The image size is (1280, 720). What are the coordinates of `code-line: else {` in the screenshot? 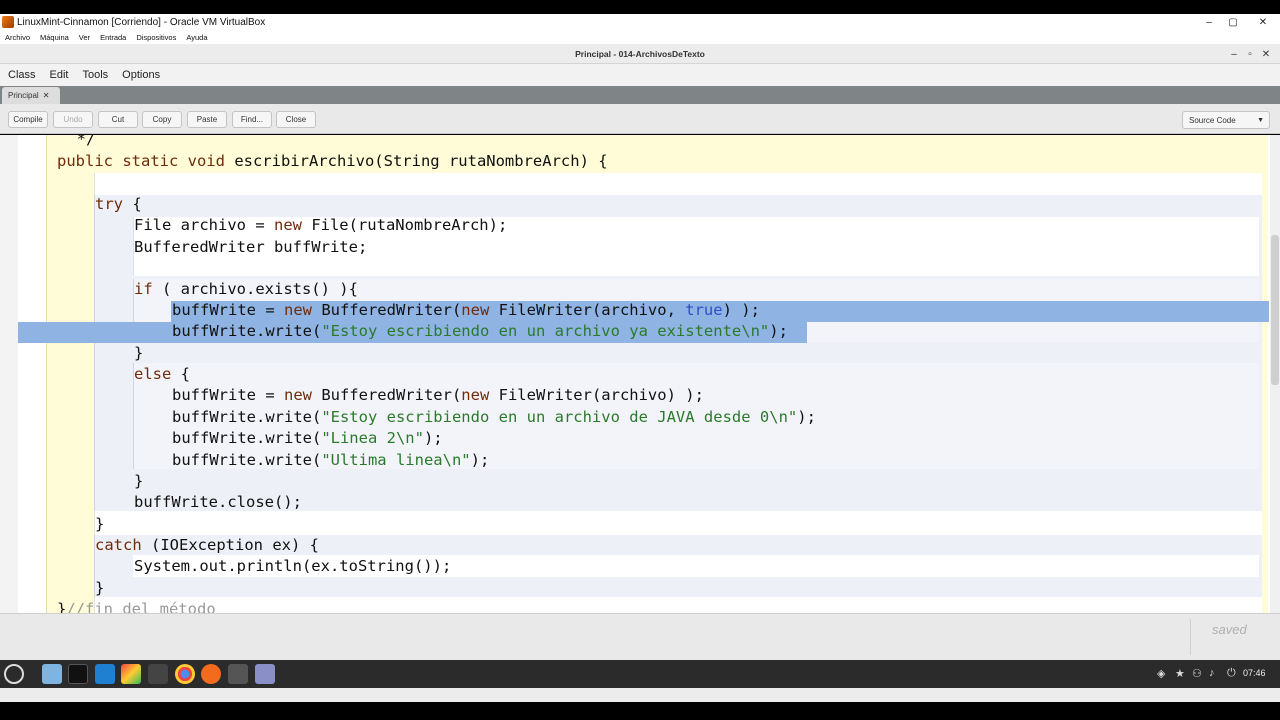 It's located at (162, 374).